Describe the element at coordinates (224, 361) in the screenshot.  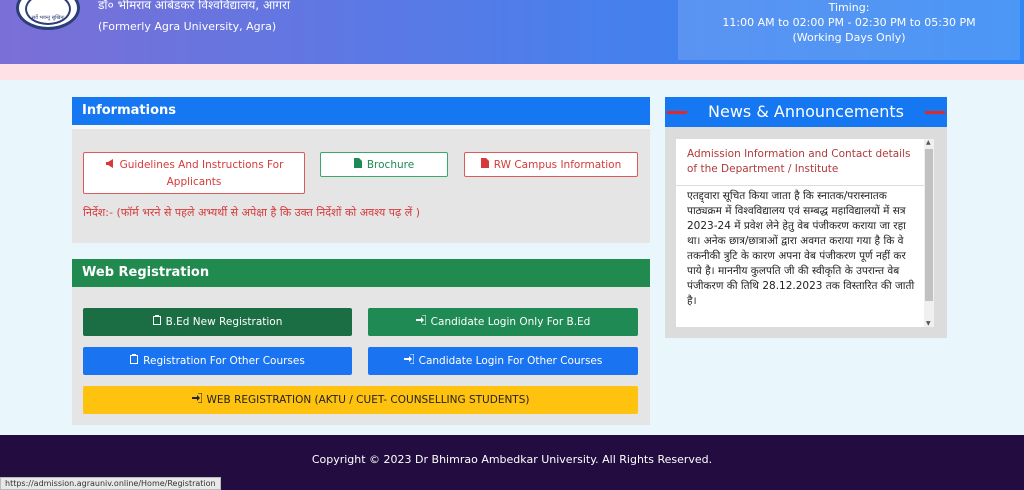
I see `other-courses-registration-label: Registration For Other Courses` at that location.